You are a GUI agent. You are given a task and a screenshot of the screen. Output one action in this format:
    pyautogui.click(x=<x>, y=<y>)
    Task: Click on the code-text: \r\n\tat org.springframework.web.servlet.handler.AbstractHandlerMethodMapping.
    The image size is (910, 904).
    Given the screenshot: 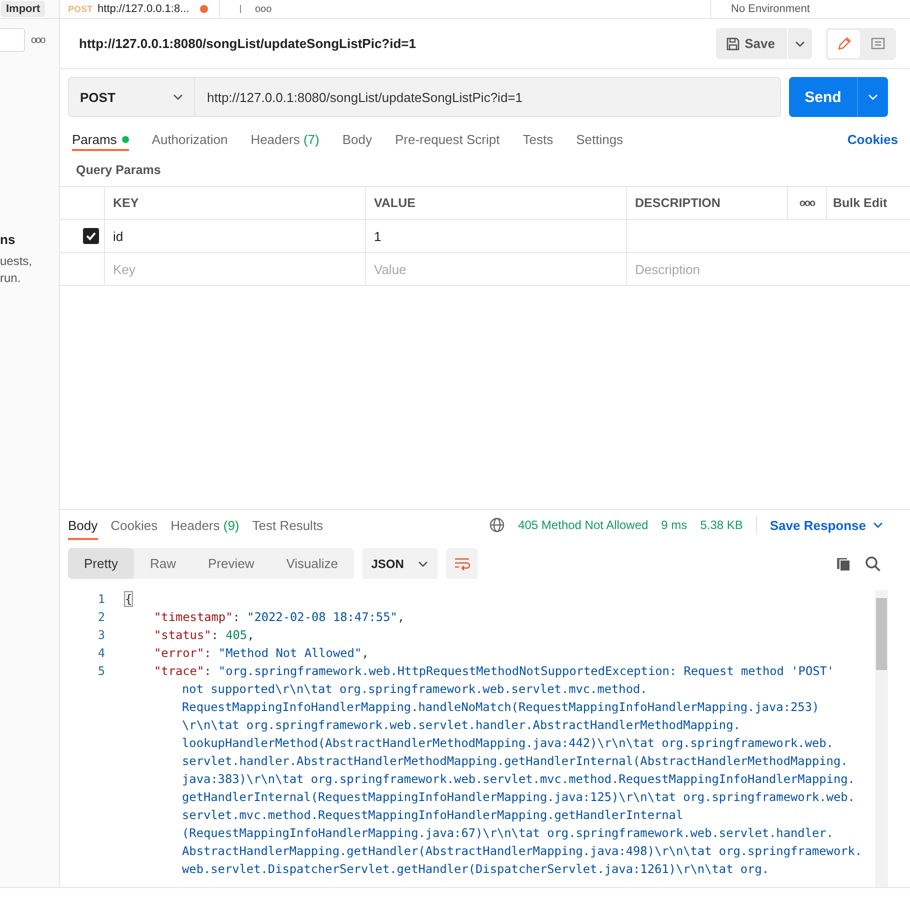 What is the action you would take?
    pyautogui.click(x=461, y=725)
    